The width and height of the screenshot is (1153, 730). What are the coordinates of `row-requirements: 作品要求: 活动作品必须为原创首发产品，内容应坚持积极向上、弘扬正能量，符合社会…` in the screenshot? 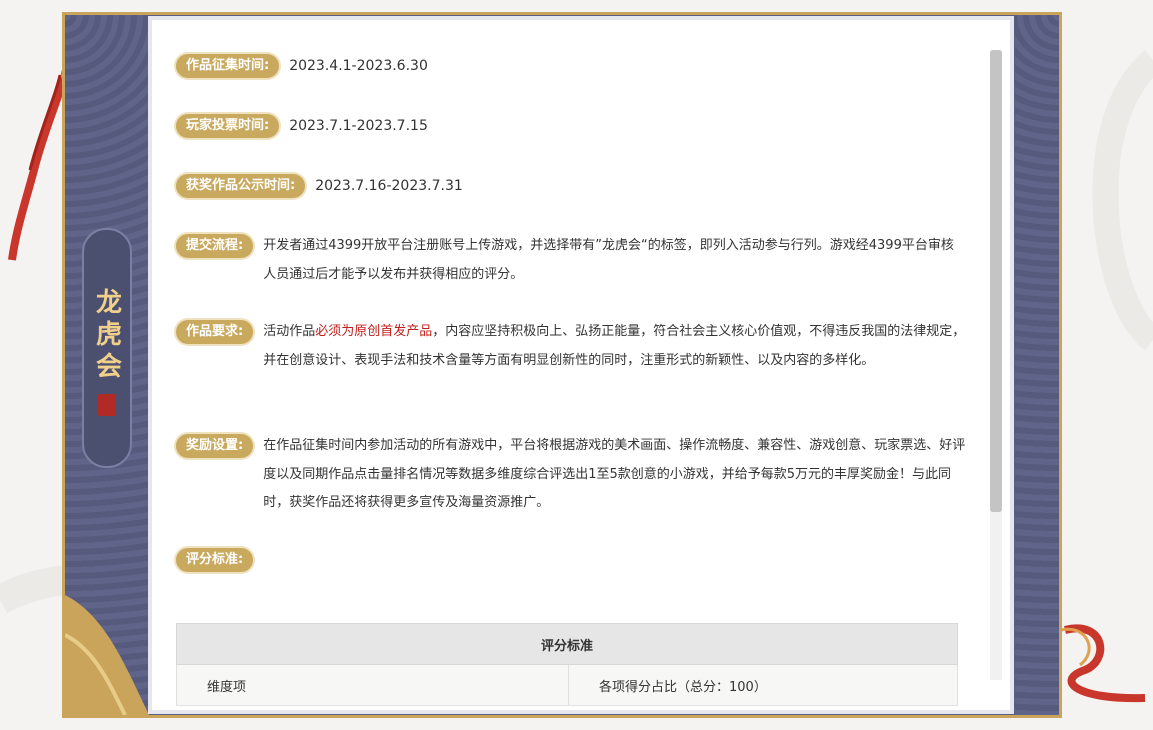 It's located at (571, 347).